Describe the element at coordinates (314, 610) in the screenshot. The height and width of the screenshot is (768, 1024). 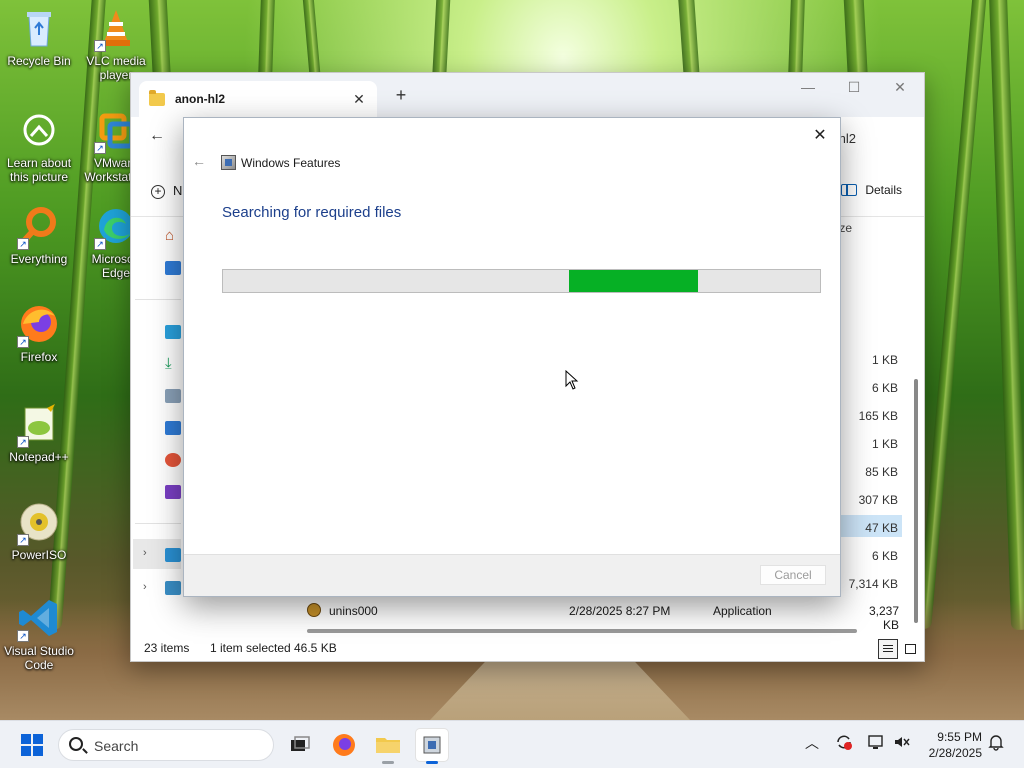
I see `application-icon` at that location.